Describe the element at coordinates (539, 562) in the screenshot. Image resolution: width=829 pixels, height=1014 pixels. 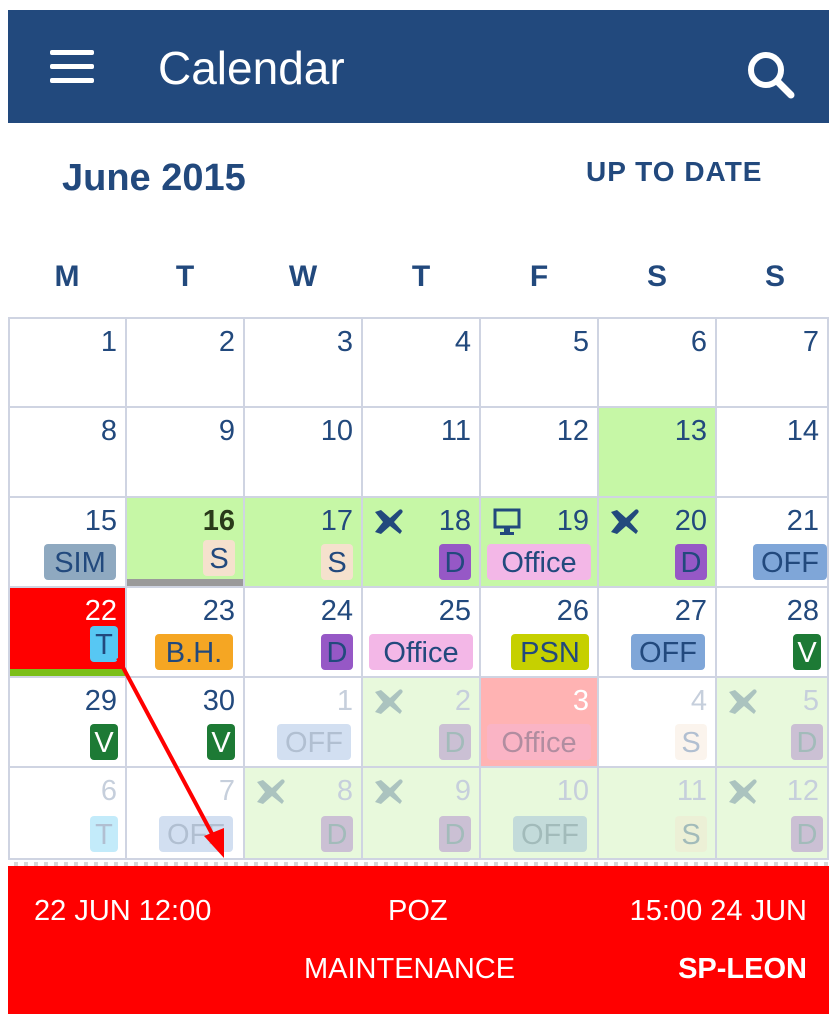
I see `duty-badge: Office` at that location.